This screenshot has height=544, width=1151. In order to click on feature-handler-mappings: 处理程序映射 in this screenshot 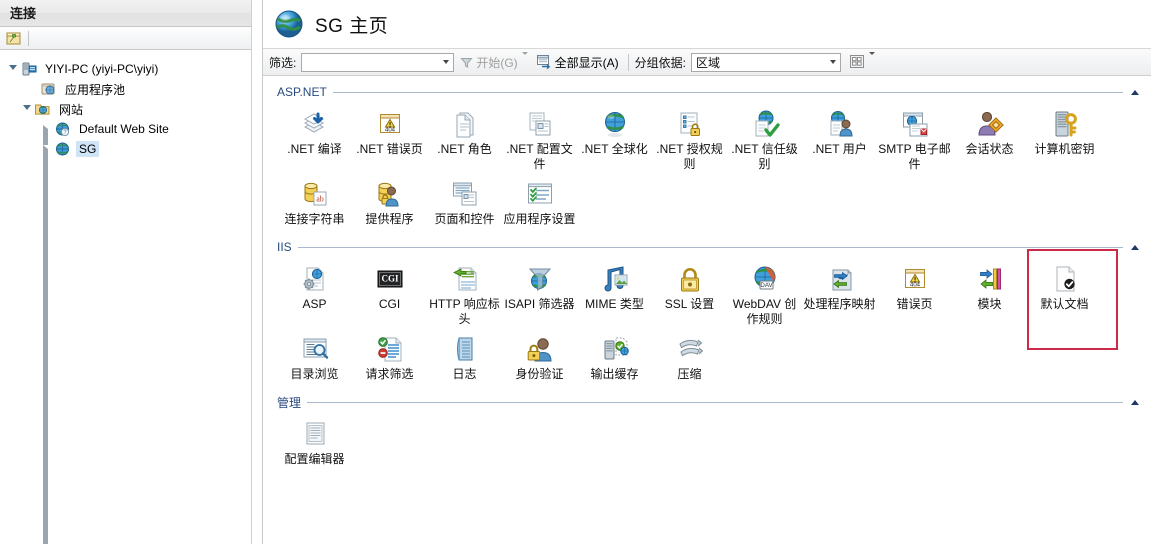, I will do `click(839, 294)`.